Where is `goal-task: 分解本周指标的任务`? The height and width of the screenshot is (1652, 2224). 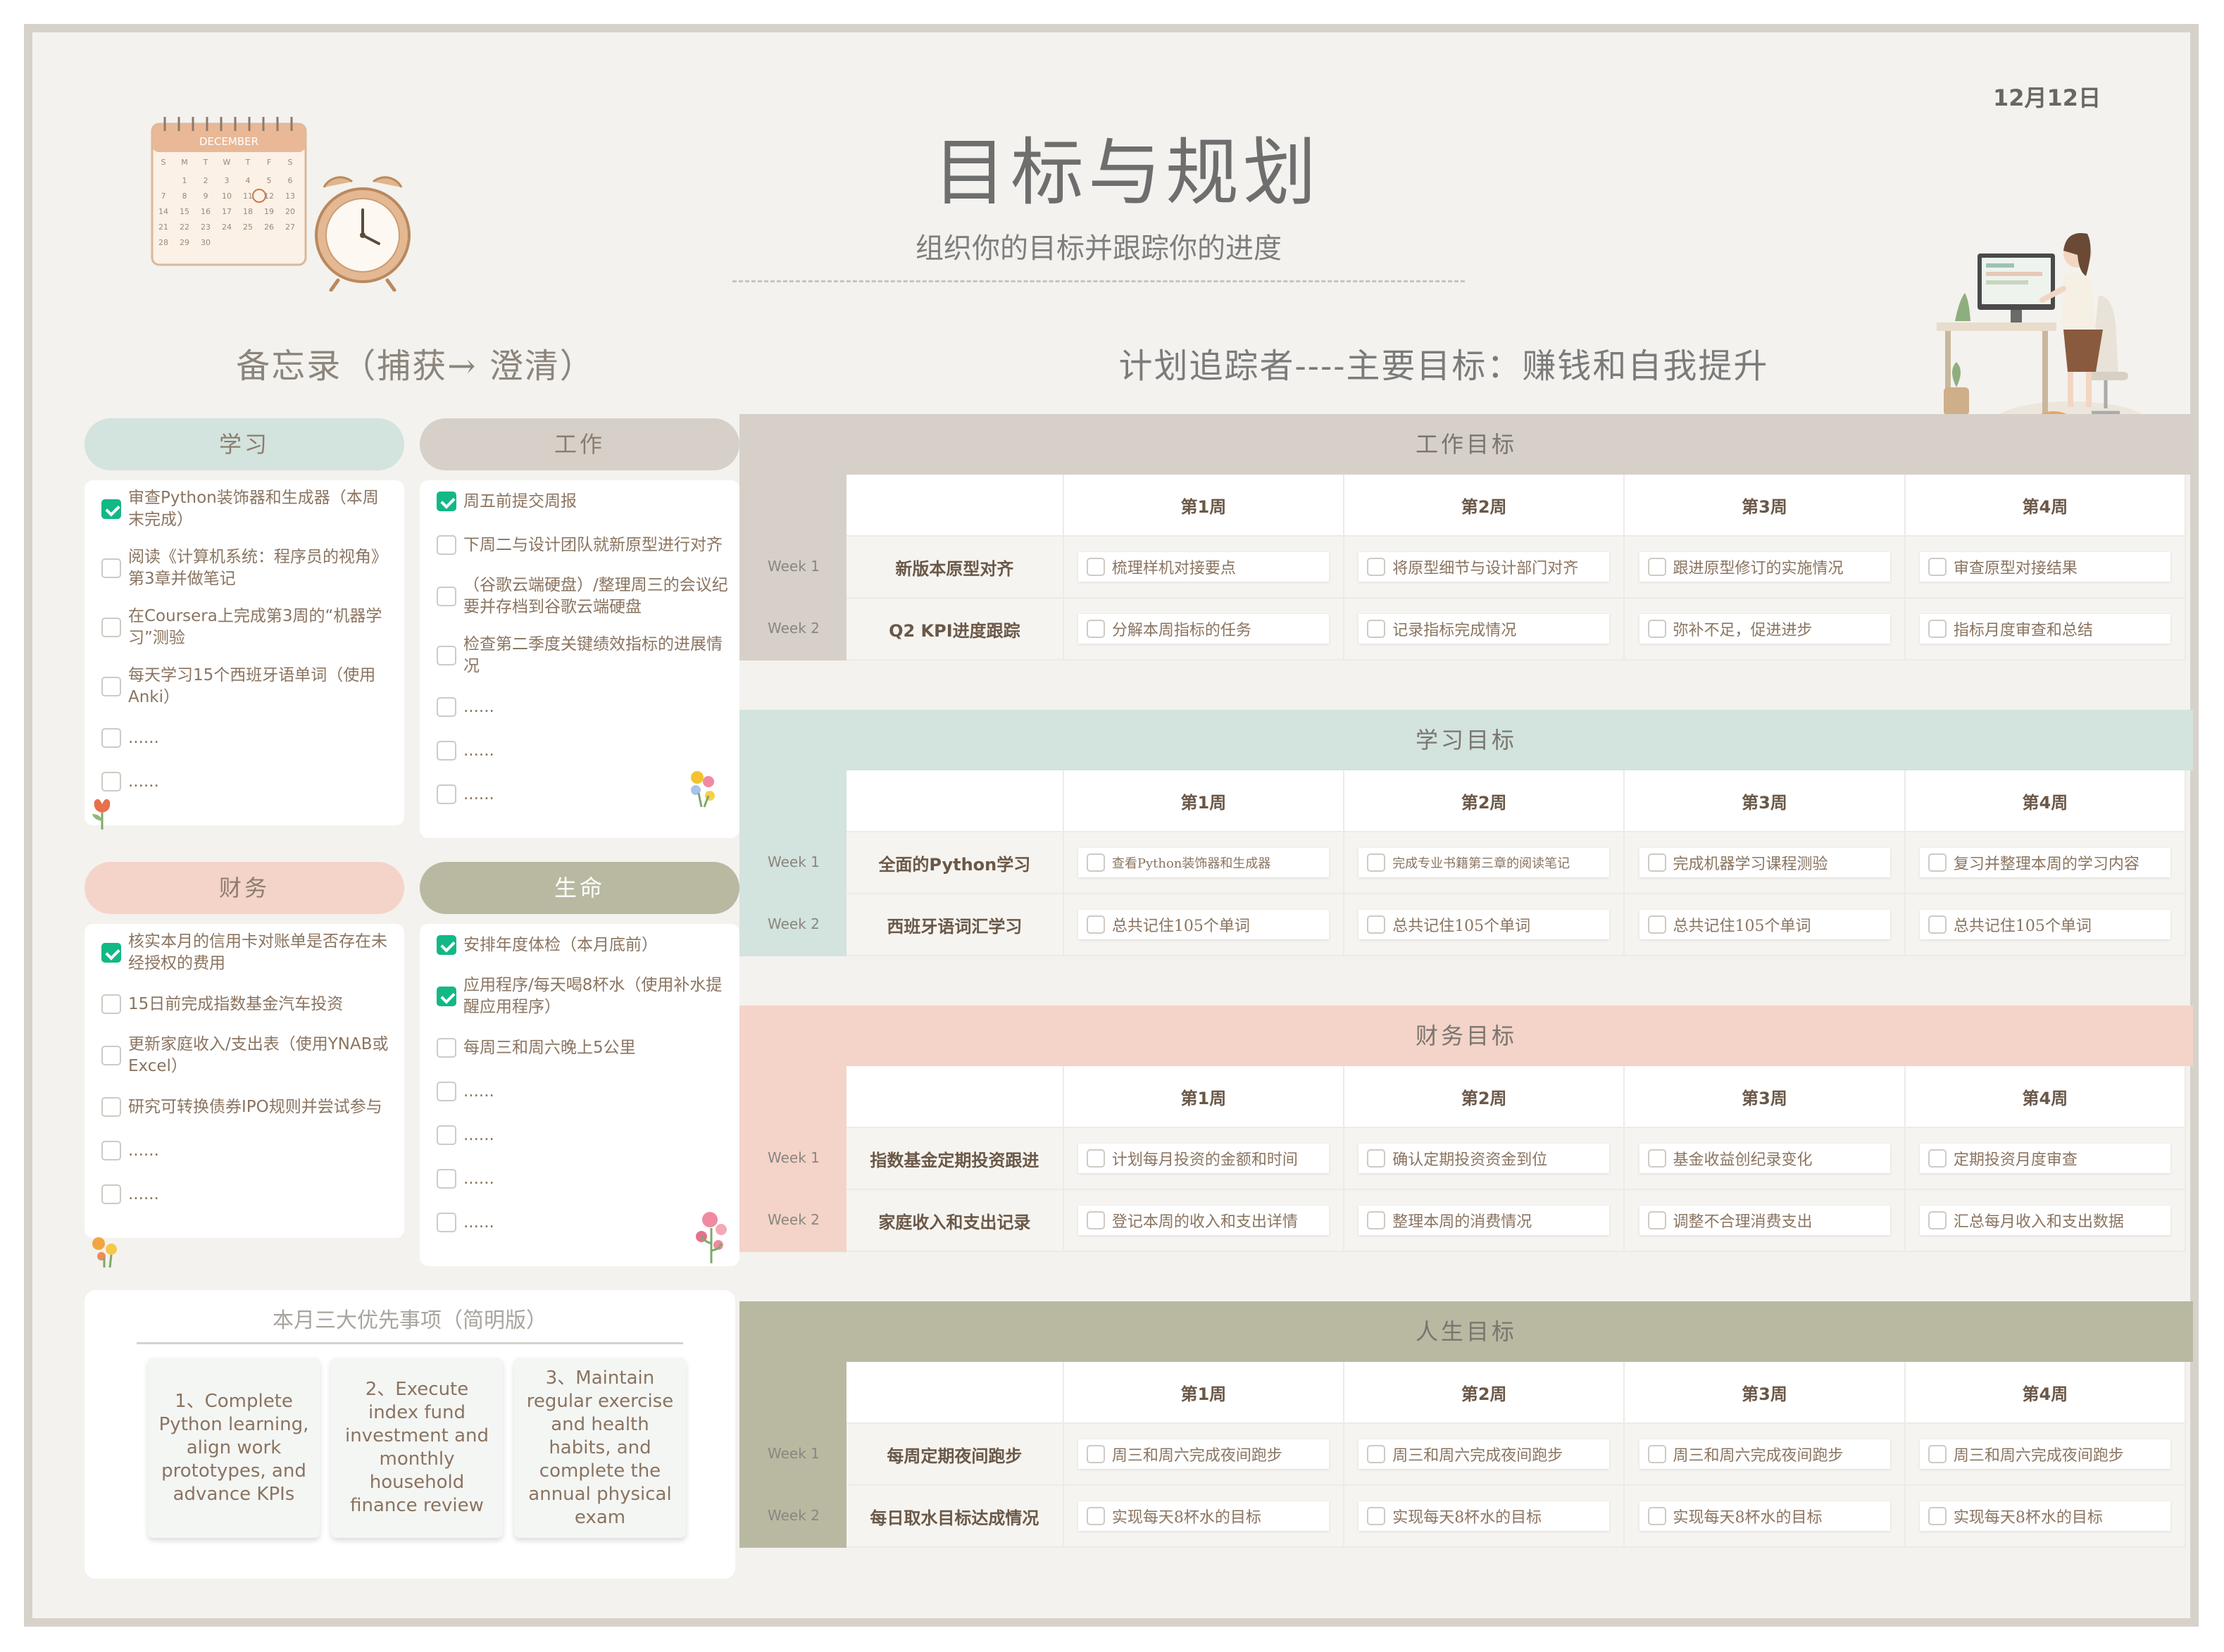
goal-task: 分解本周指标的任务 is located at coordinates (1203, 629).